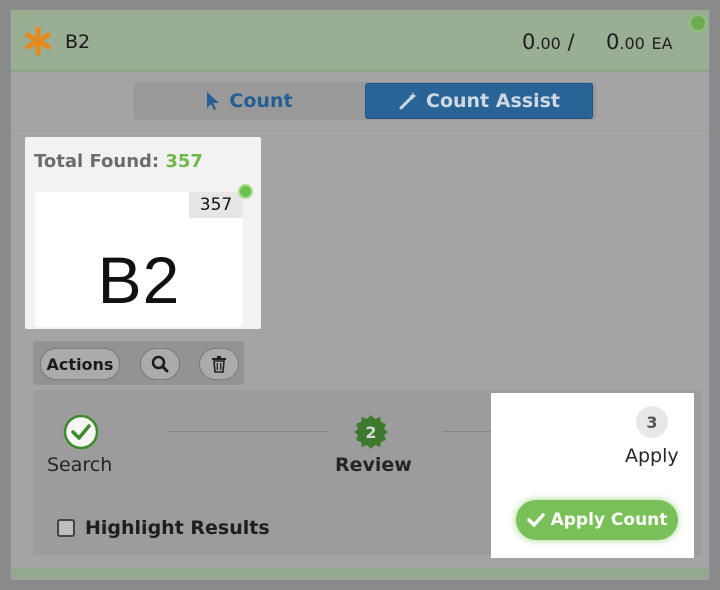 This screenshot has width=720, height=590. Describe the element at coordinates (139, 280) in the screenshot. I see `thumbnail-text: B2` at that location.